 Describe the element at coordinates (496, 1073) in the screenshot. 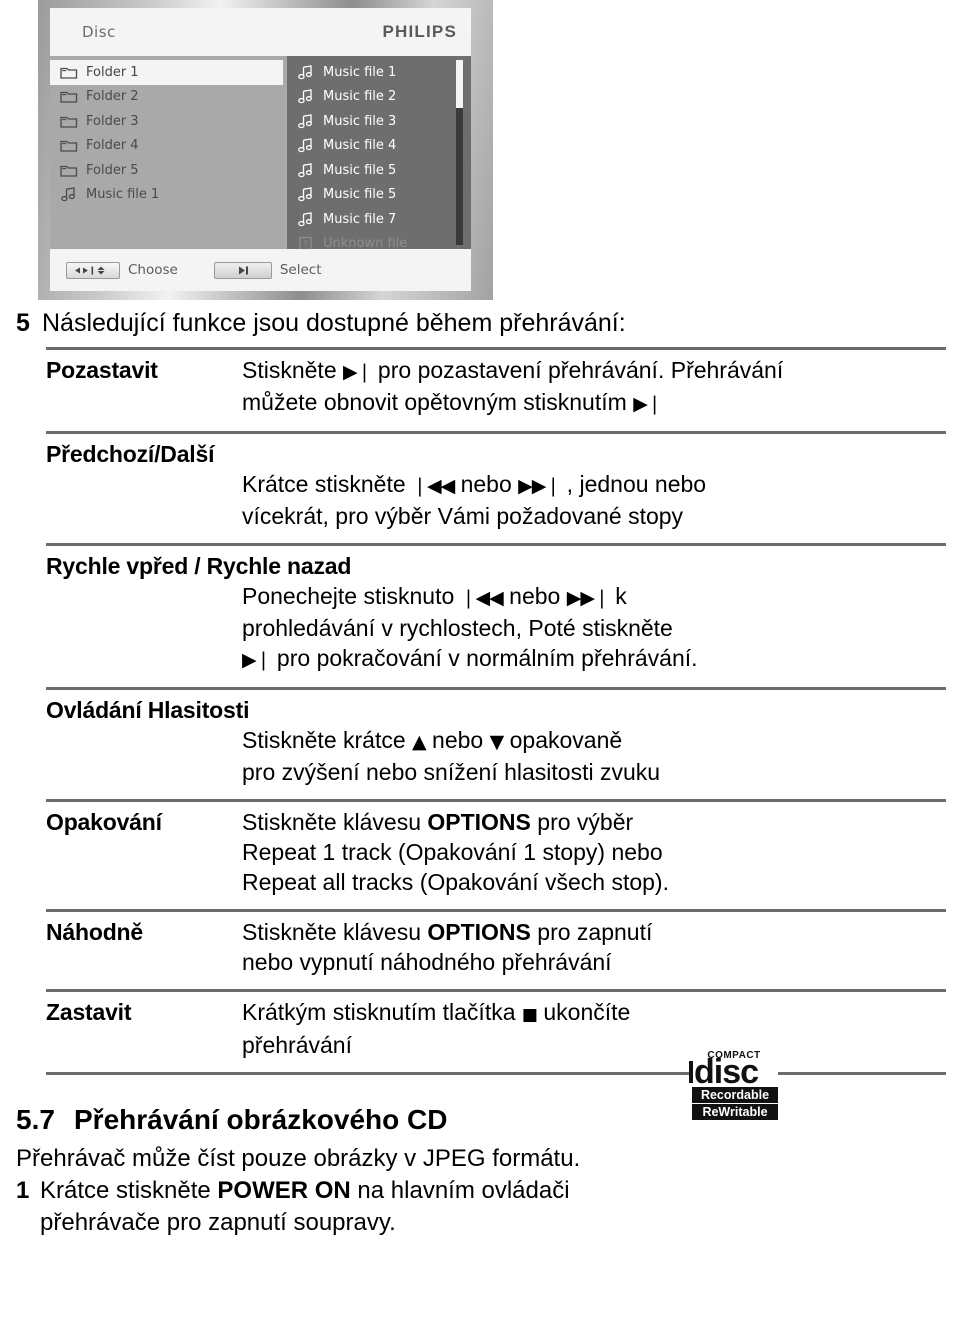

I see `table-rule` at that location.